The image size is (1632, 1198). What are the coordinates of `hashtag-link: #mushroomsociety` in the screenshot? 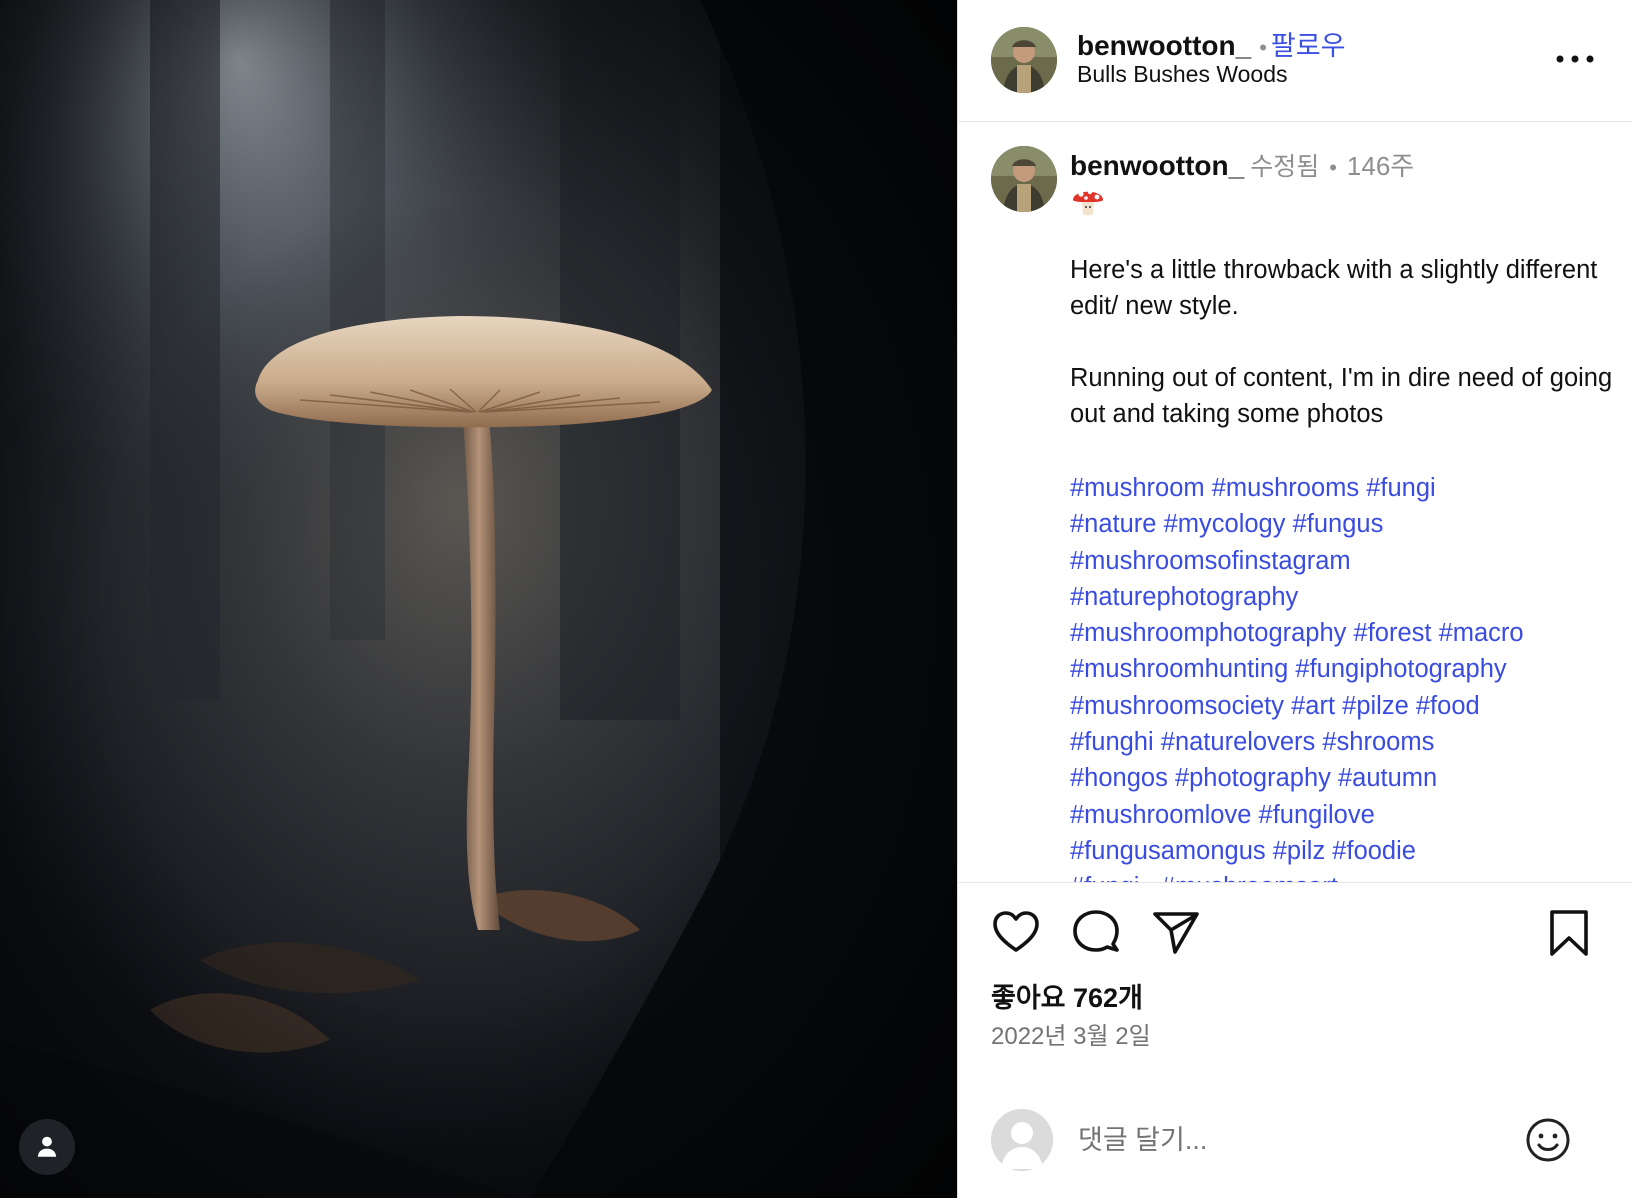 It's located at (1177, 706).